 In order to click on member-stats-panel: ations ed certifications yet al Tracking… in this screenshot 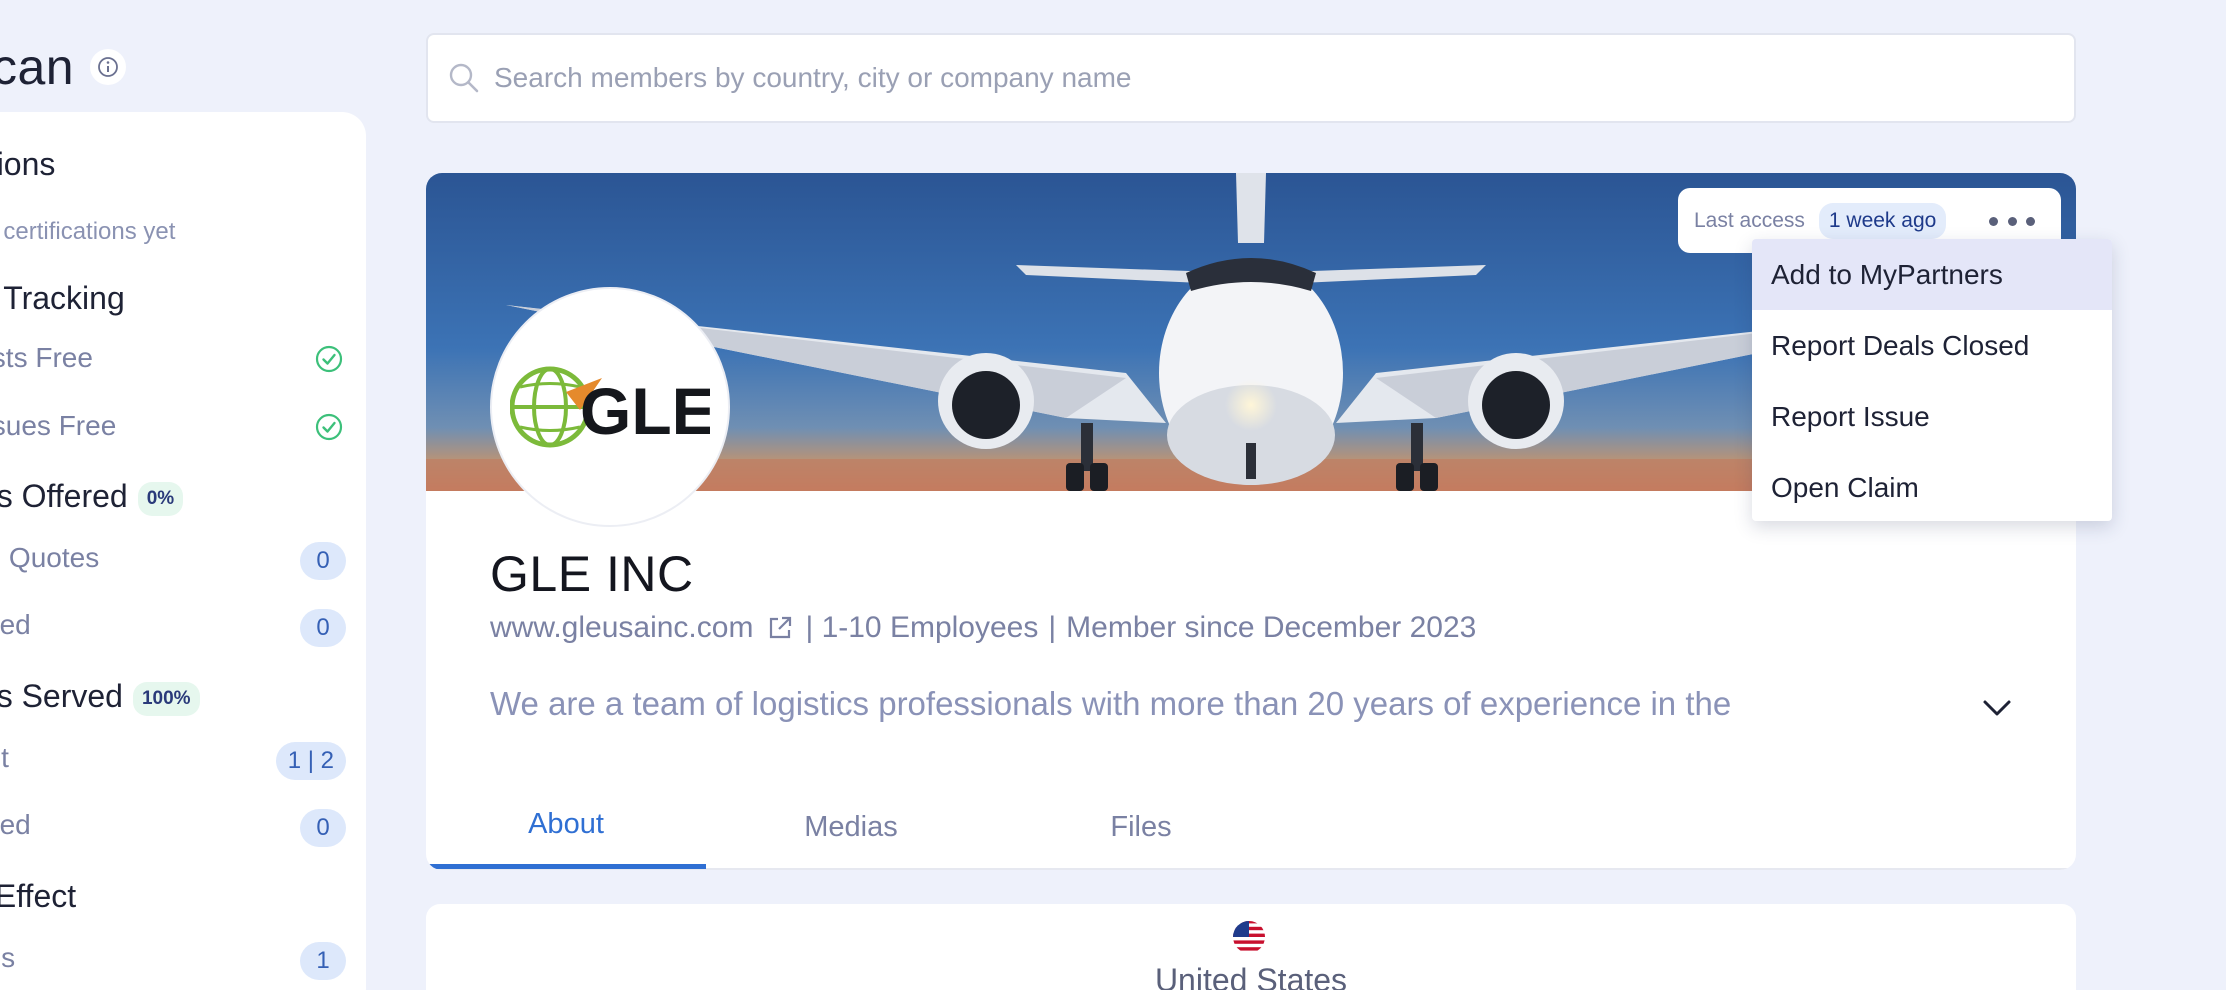, I will do `click(183, 551)`.